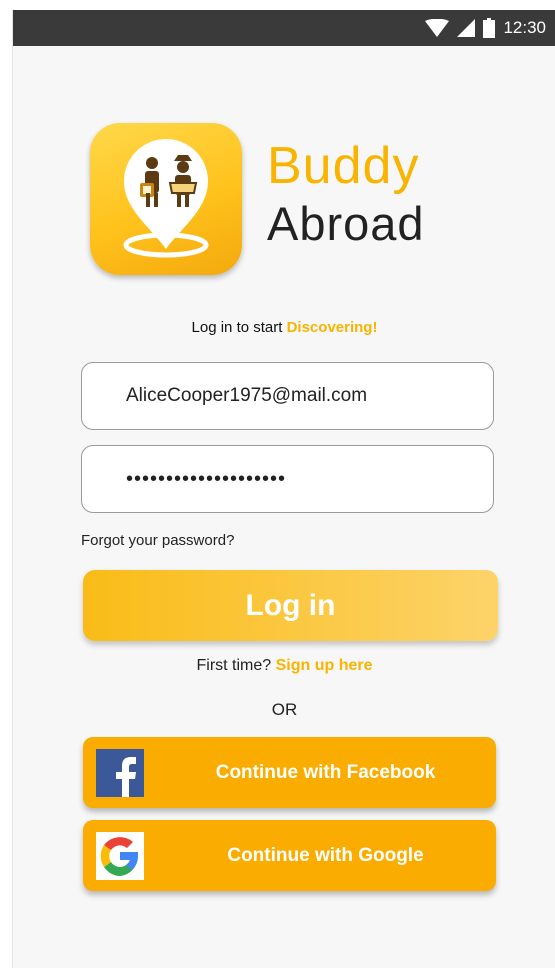 The width and height of the screenshot is (555, 968). What do you see at coordinates (206, 478) in the screenshot?
I see `password-value: ••••••••••••••••••••` at bounding box center [206, 478].